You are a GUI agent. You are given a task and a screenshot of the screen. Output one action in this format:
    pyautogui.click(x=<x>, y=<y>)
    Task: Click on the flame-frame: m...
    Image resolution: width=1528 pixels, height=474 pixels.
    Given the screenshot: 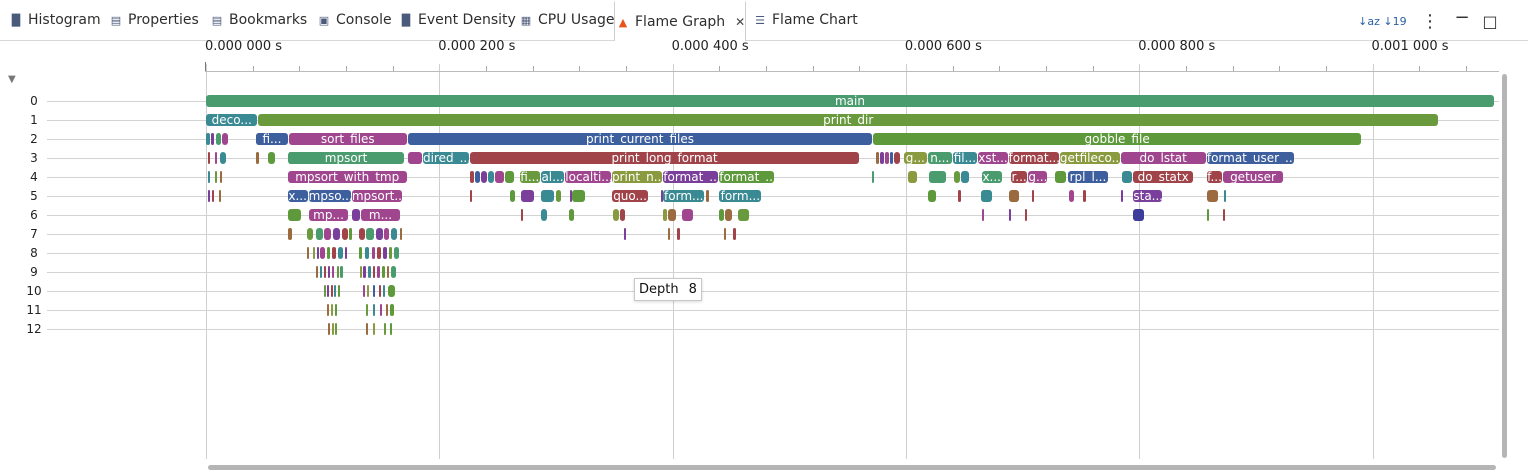 What is the action you would take?
    pyautogui.click(x=380, y=215)
    